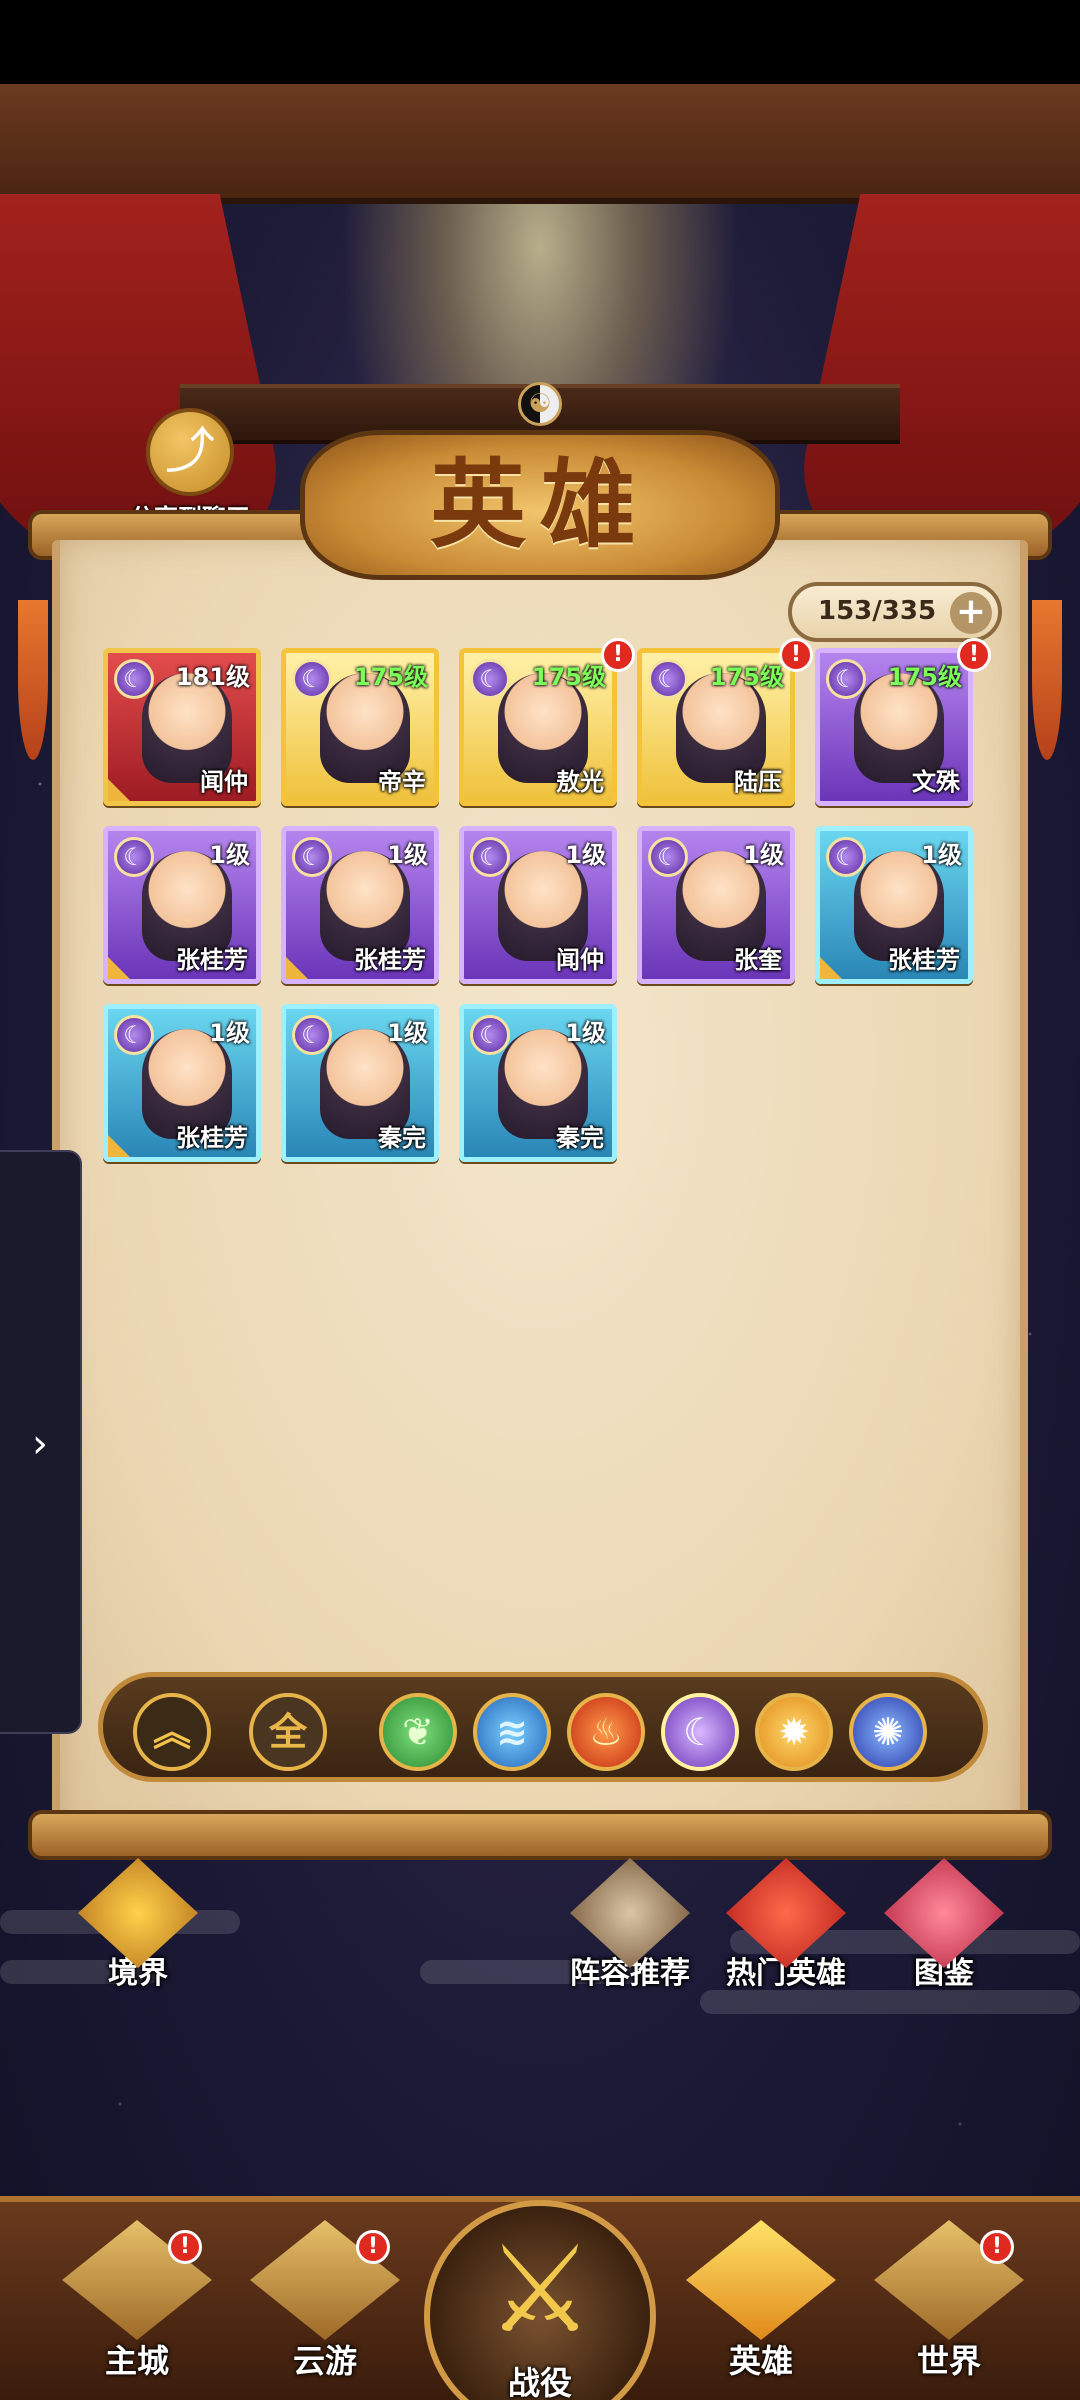  I want to click on hero-card: ☾ 175级 帝辛, so click(360, 727).